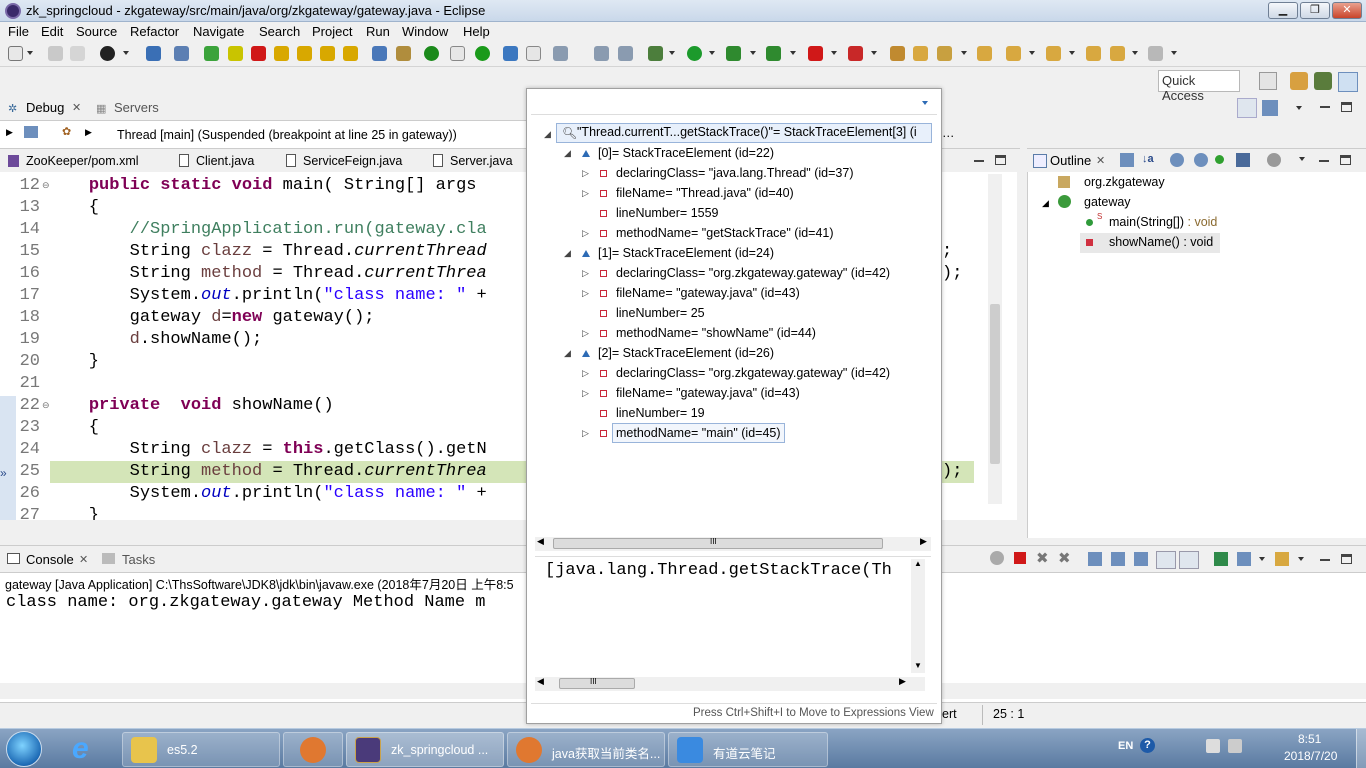 This screenshot has height=768, width=1366. I want to click on use-step-filters-icon, so click(403, 53).